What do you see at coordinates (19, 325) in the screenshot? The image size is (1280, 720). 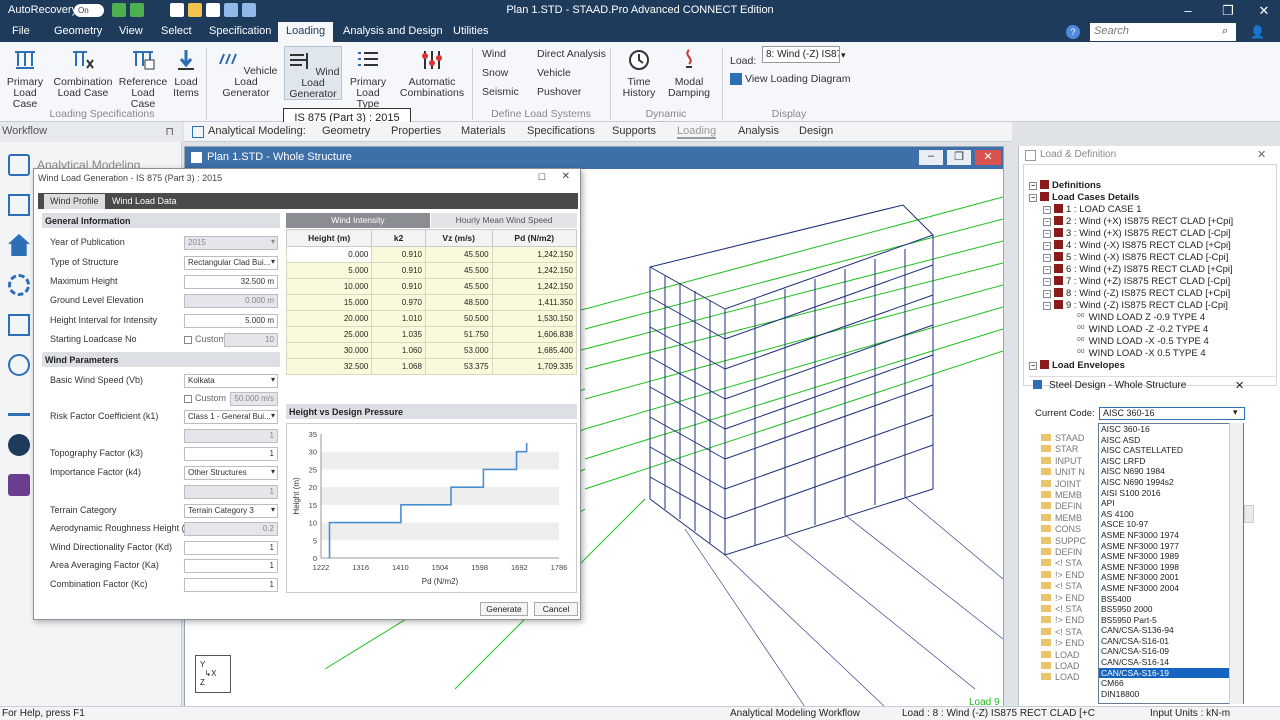 I see `report-icon` at bounding box center [19, 325].